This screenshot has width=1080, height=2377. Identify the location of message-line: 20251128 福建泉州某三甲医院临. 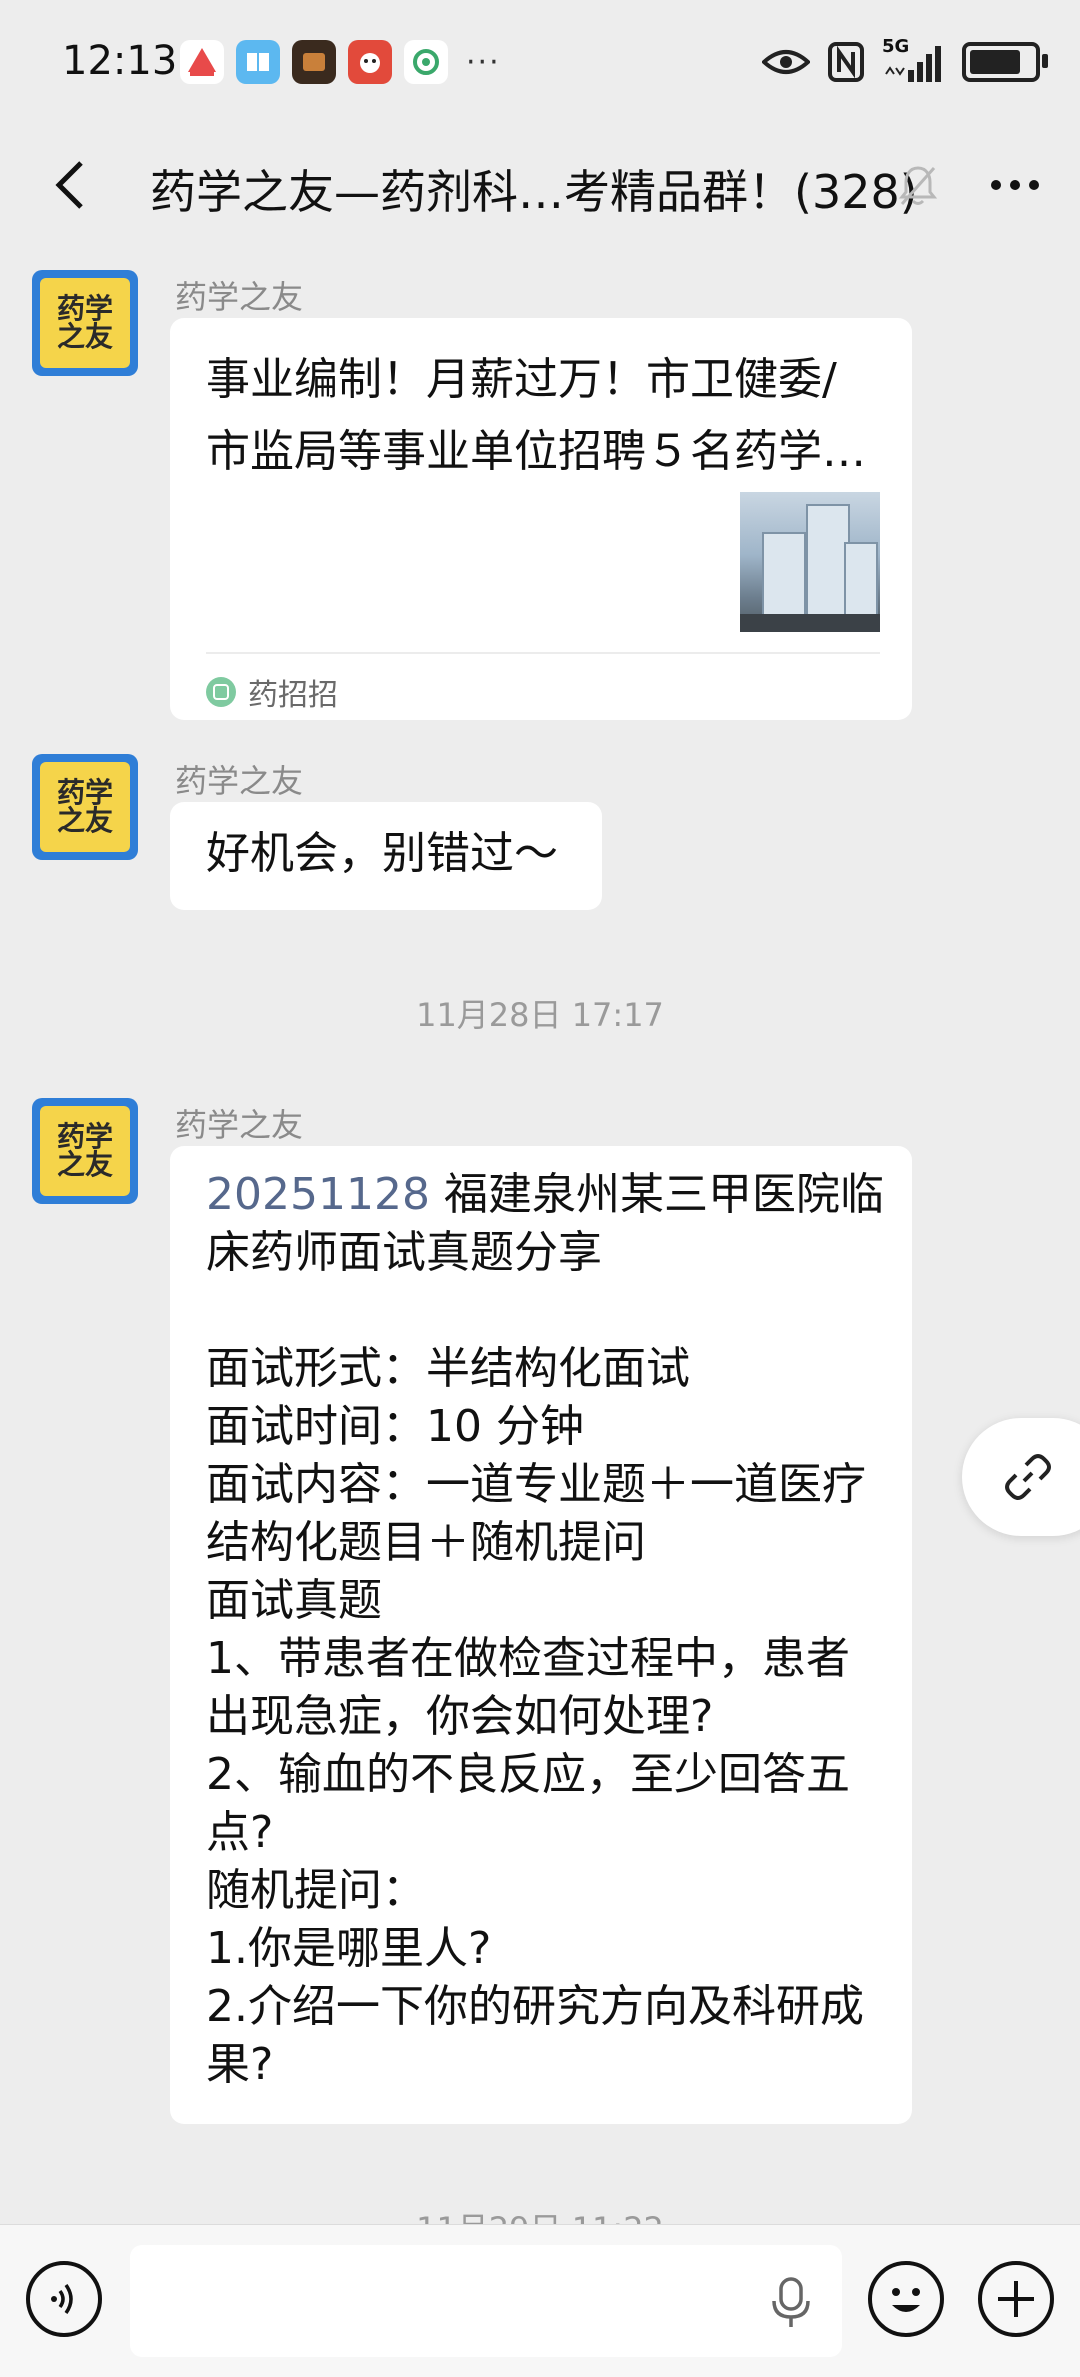
(546, 1195).